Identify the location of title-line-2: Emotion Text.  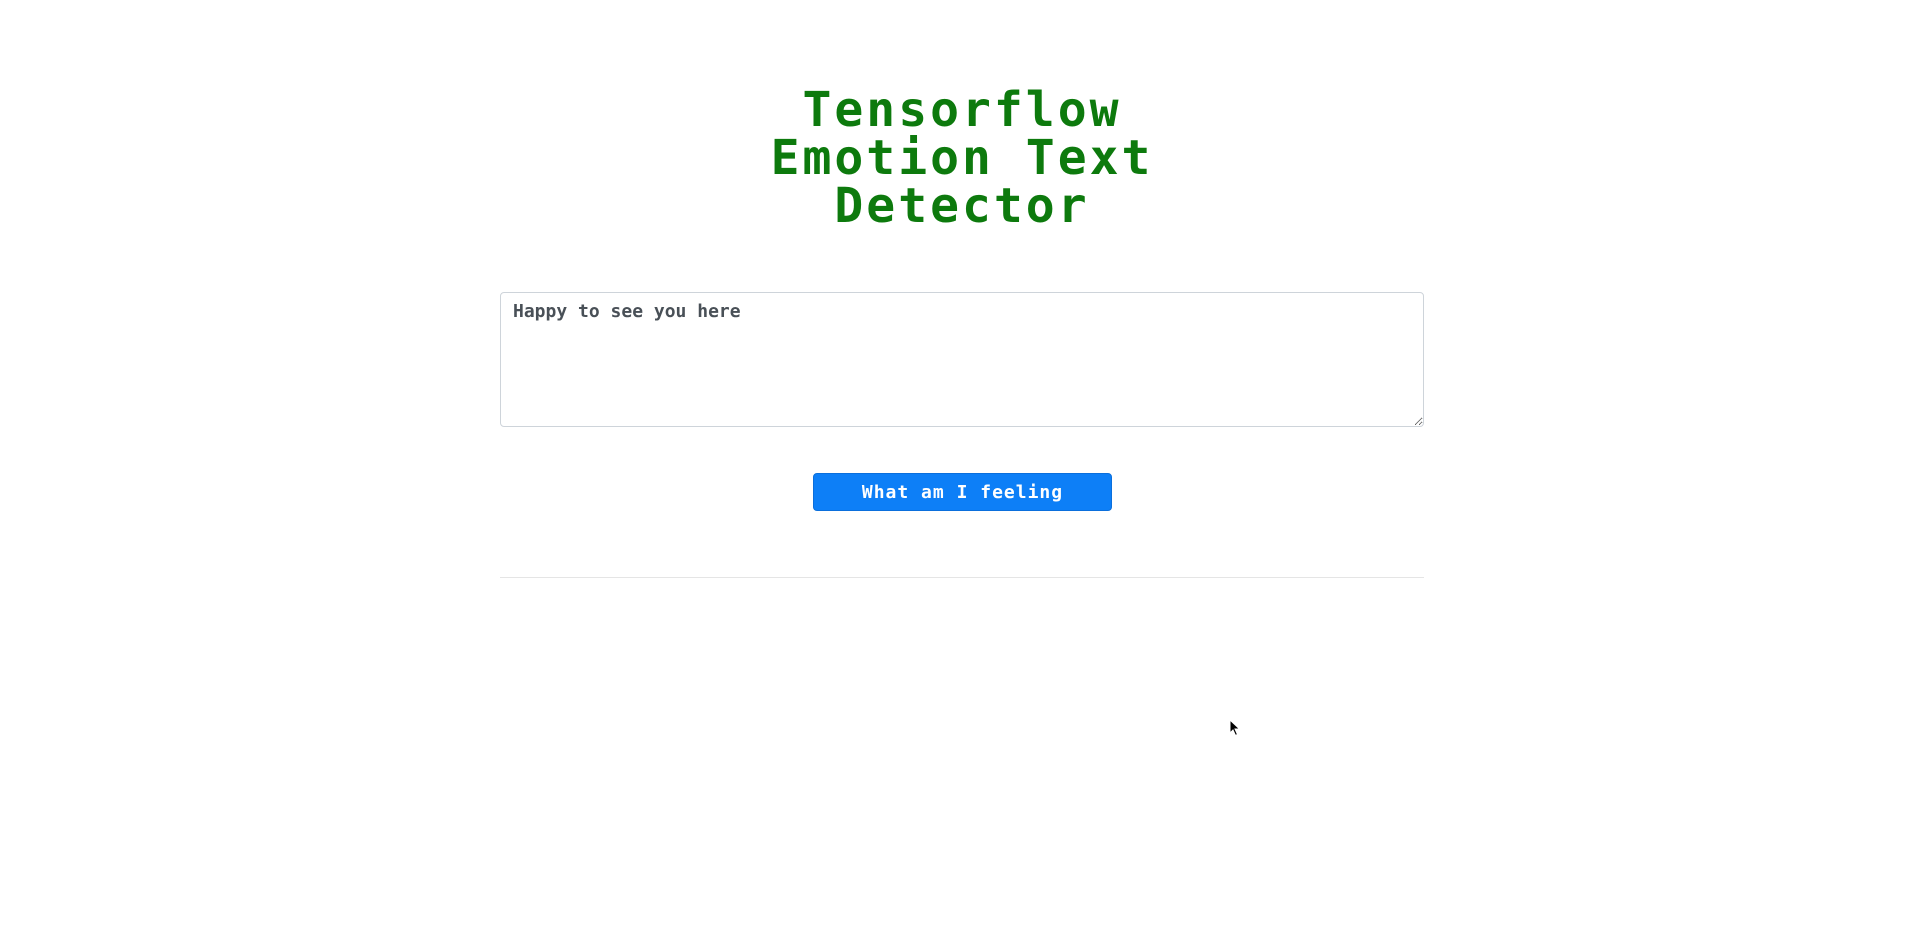
(962, 158).